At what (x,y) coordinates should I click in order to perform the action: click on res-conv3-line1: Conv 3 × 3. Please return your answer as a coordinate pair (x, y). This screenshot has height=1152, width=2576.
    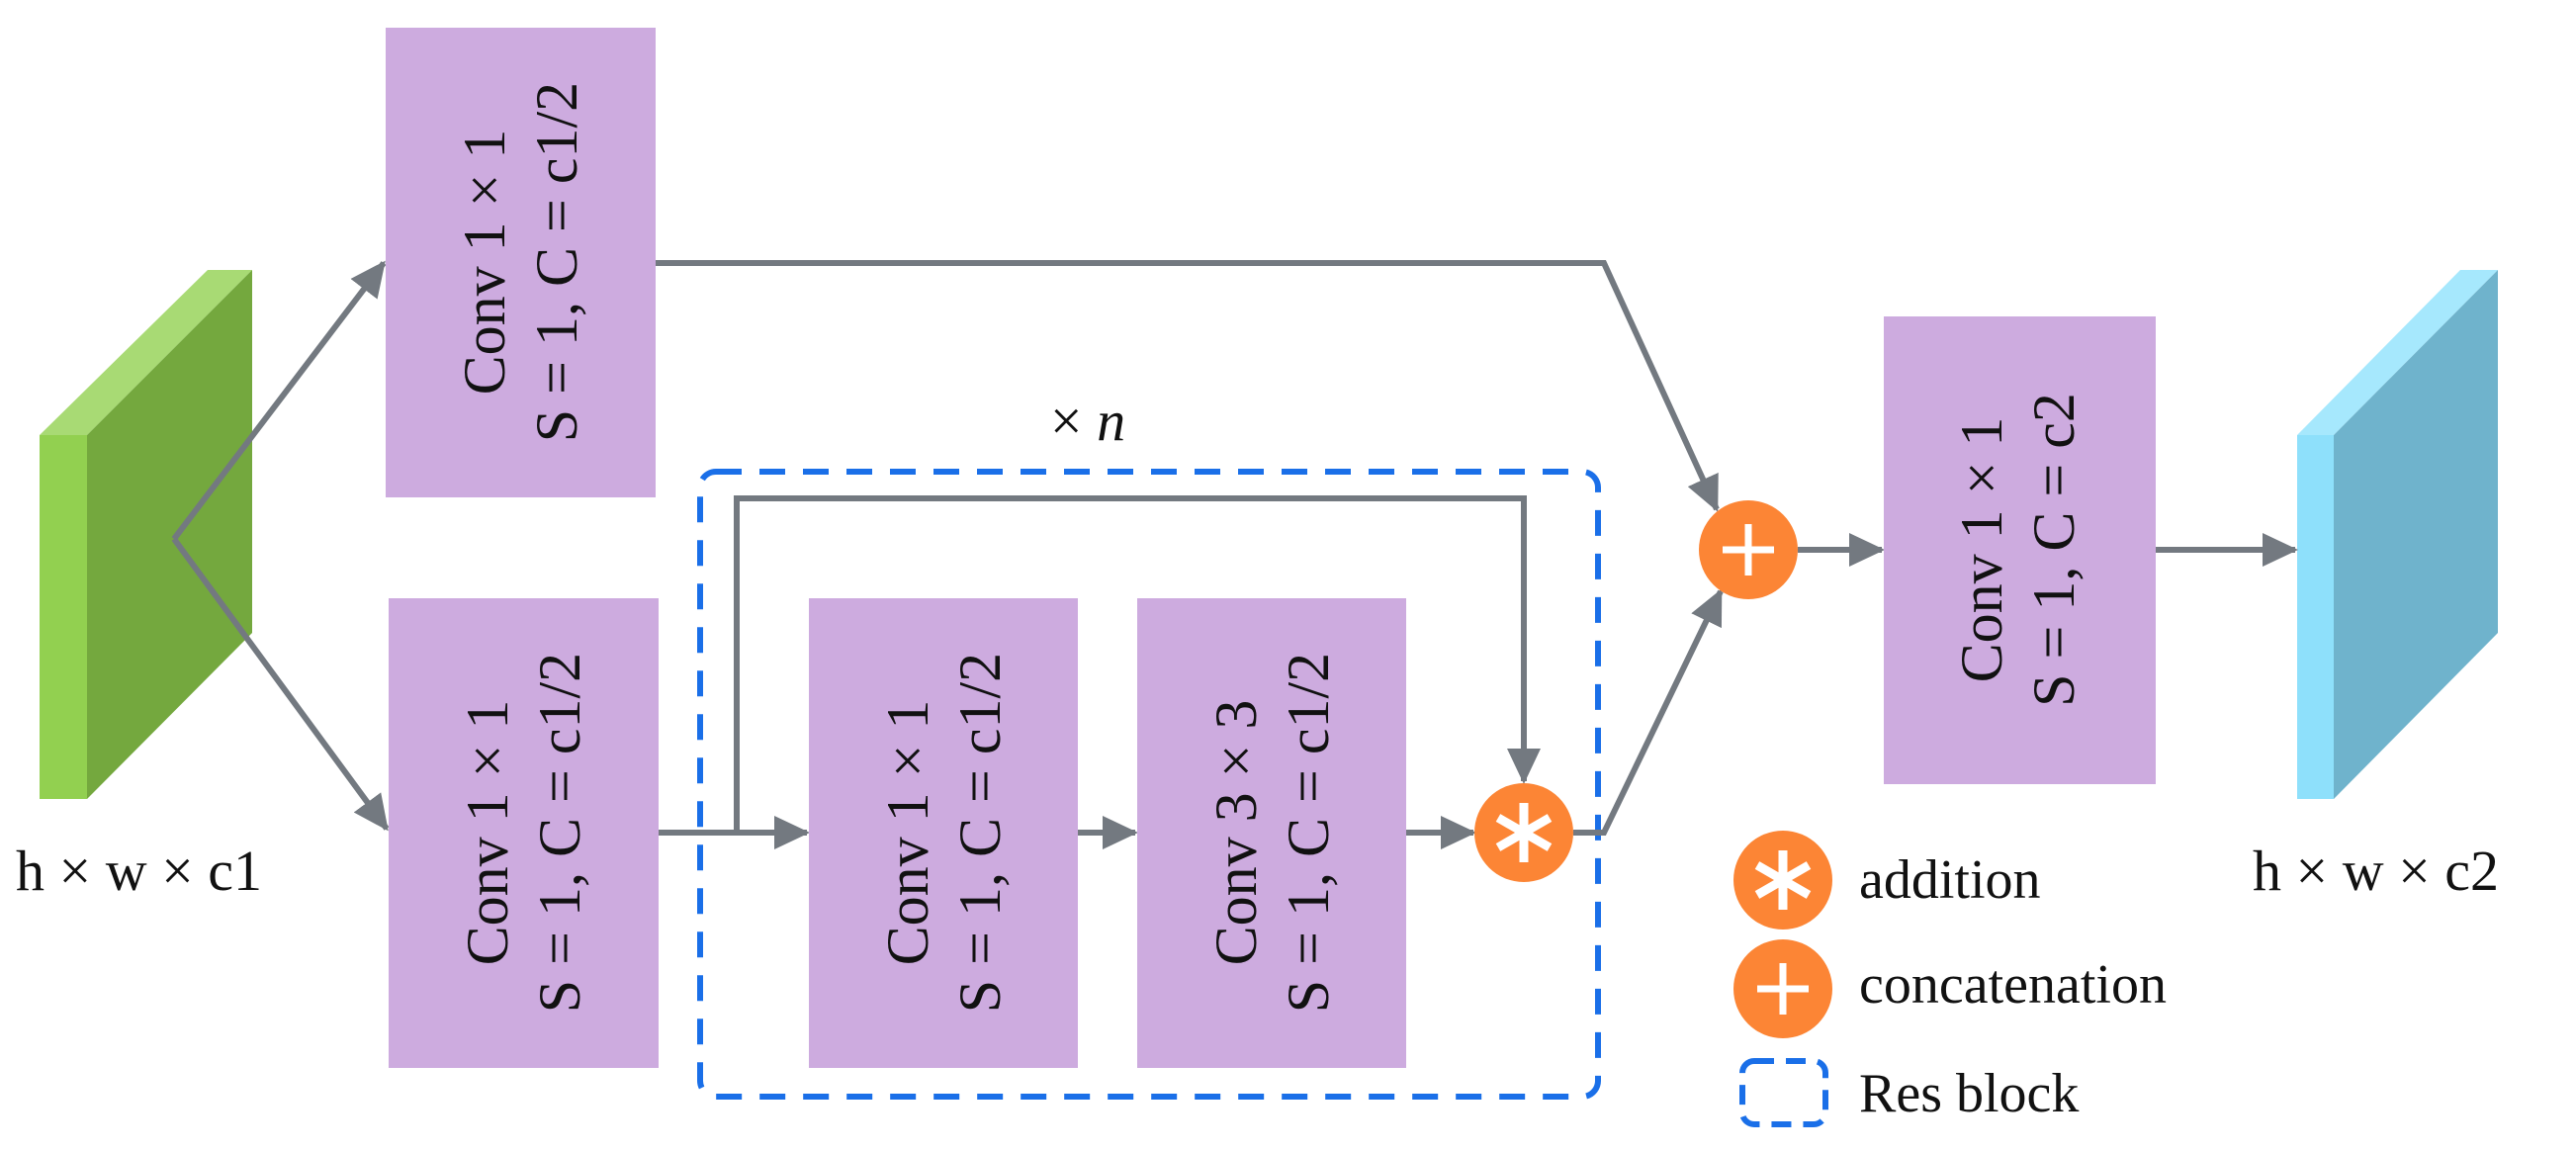
    Looking at the image, I should click on (1236, 833).